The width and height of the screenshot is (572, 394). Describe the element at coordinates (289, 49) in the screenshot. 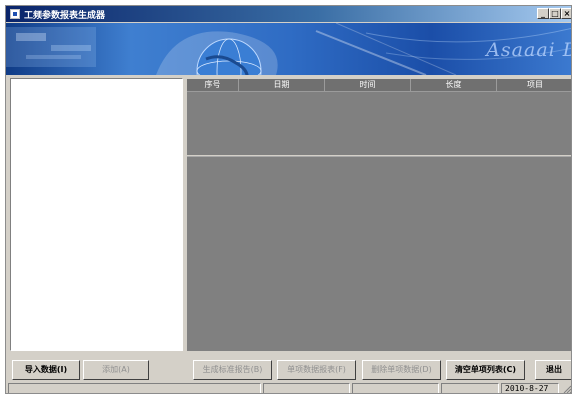

I see `header-banner: Asaaai D` at that location.